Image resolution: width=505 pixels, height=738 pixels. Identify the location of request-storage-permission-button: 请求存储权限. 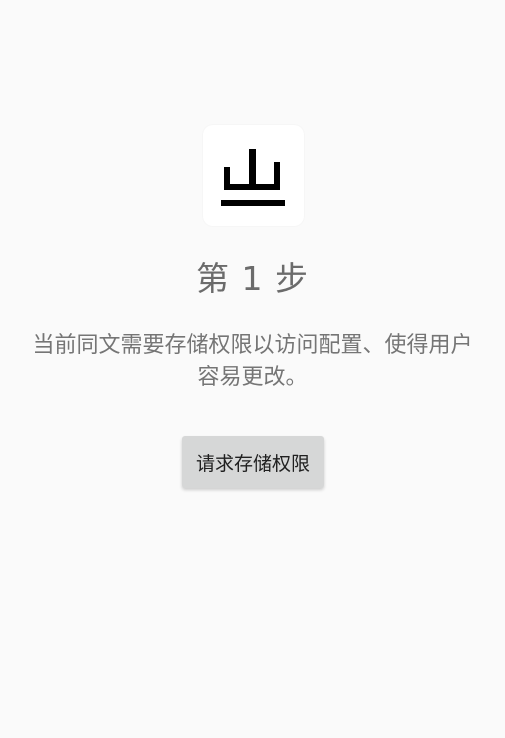
(253, 462).